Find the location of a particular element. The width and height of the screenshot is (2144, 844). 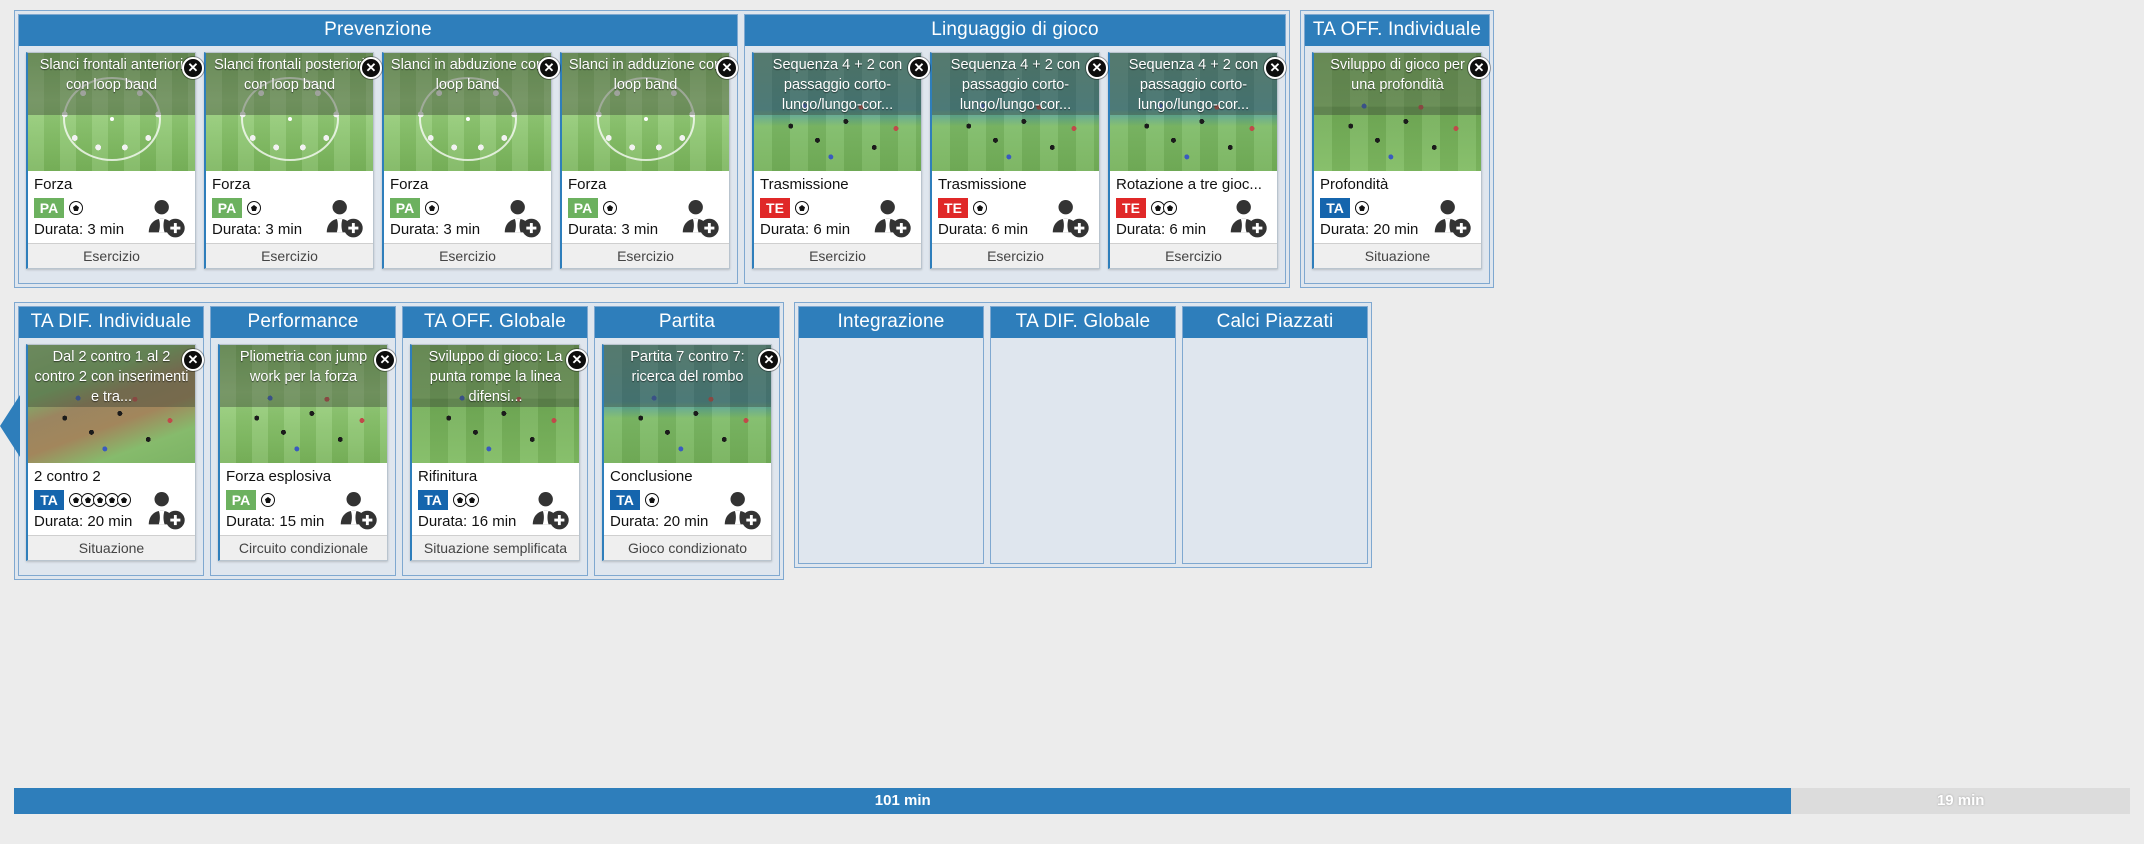

category-tag: TA is located at coordinates (625, 500).